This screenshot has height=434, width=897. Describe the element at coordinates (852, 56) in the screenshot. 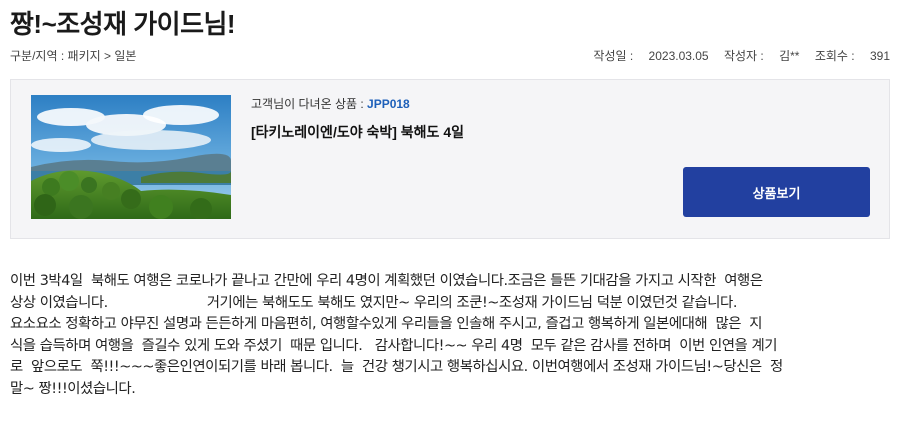

I see `views-info: 조회수 : 391` at that location.